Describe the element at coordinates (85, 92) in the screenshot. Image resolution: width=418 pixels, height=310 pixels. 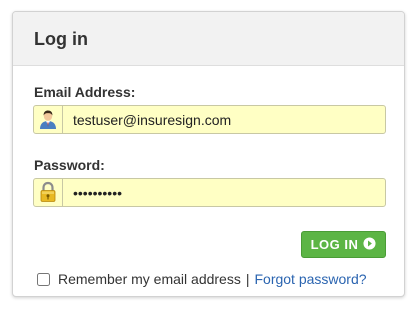
I see `email-label: Email Address:` at that location.